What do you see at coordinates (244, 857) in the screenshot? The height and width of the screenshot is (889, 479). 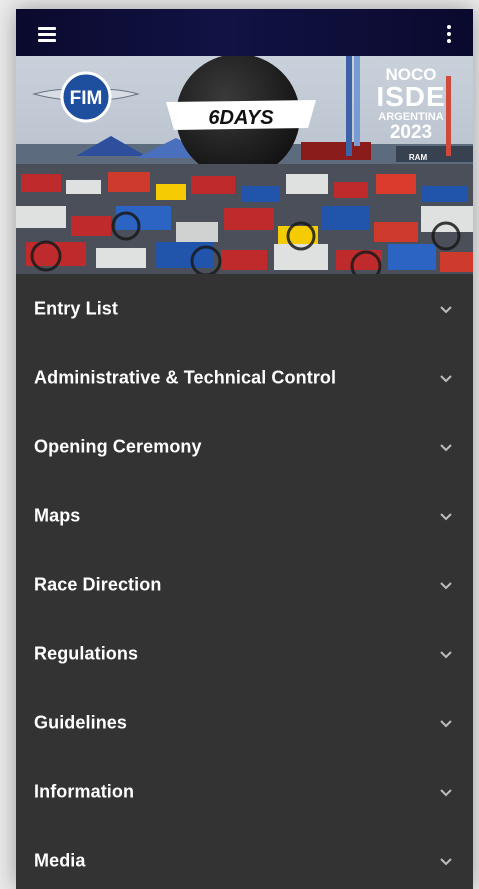 I see `accordion-item-media: Media` at bounding box center [244, 857].